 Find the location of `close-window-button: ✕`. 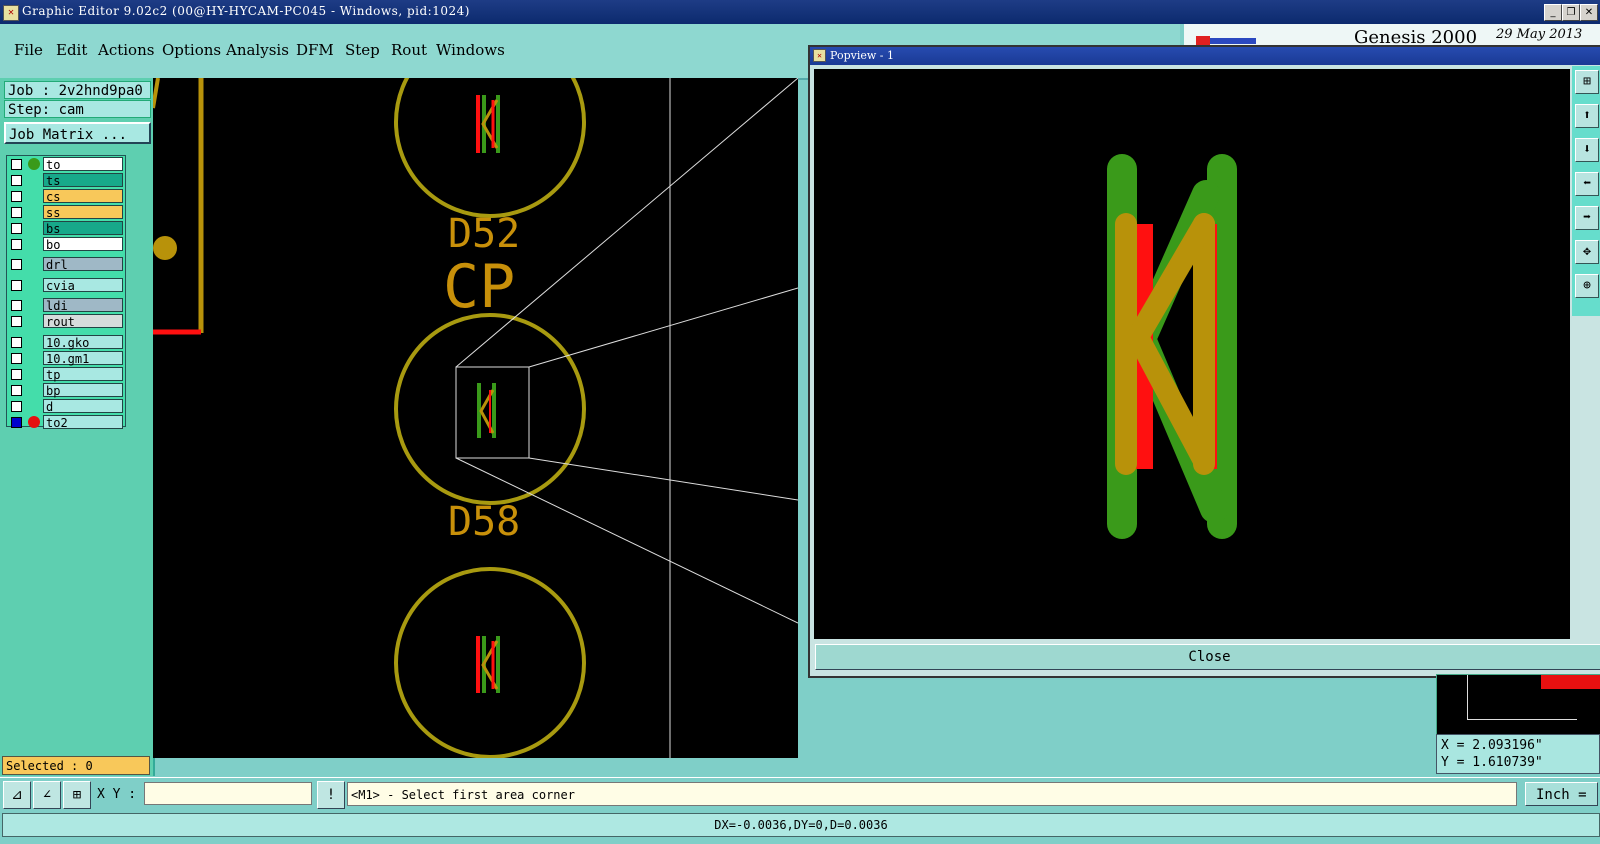

close-window-button: ✕ is located at coordinates (1589, 12).